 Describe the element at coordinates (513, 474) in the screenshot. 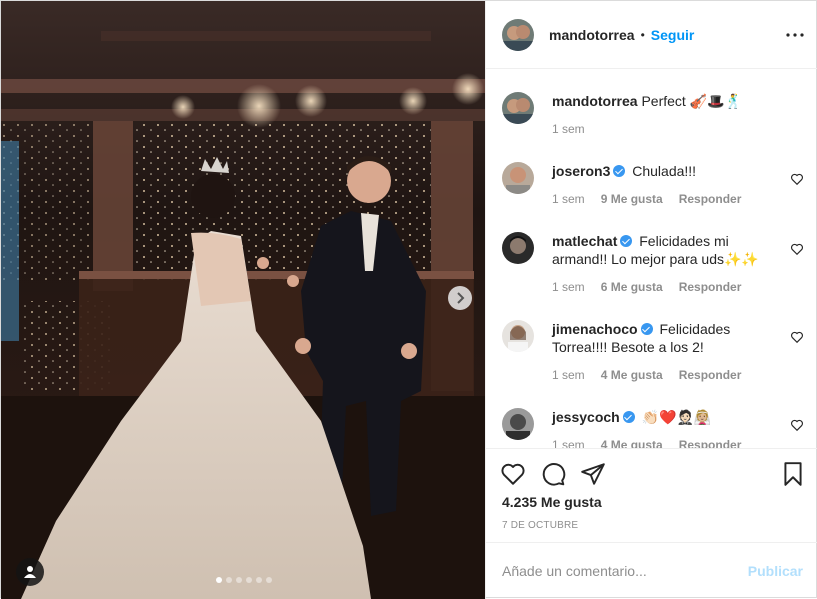

I see `like-heart-icon` at that location.